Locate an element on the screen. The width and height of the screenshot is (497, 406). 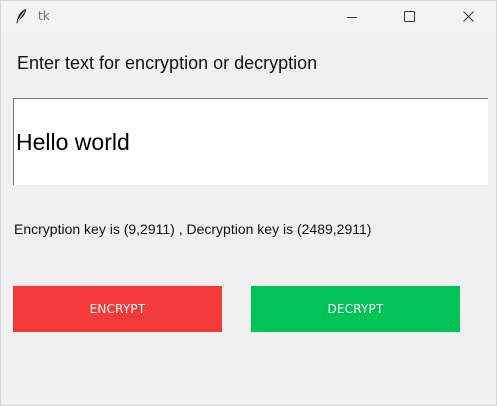
minimize-button is located at coordinates (352, 16).